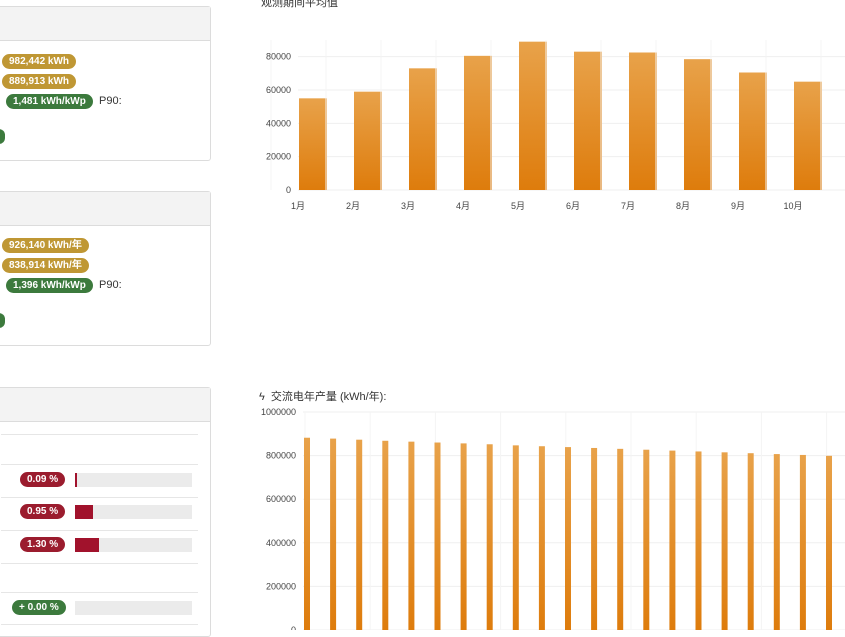  I want to click on y-tick-label: 1000000, so click(278, 412).